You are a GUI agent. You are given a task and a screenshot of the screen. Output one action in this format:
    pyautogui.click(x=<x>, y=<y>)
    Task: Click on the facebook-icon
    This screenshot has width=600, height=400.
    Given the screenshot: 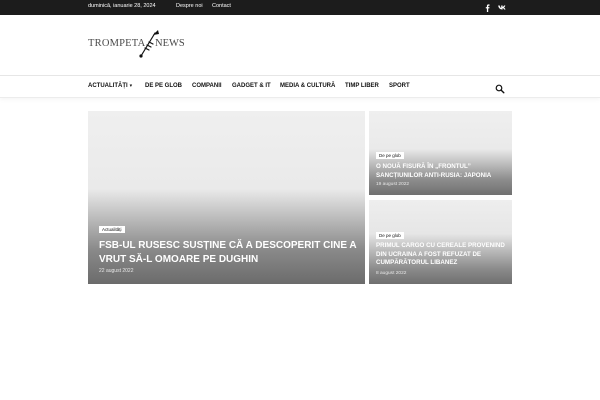 What is the action you would take?
    pyautogui.click(x=487, y=7)
    